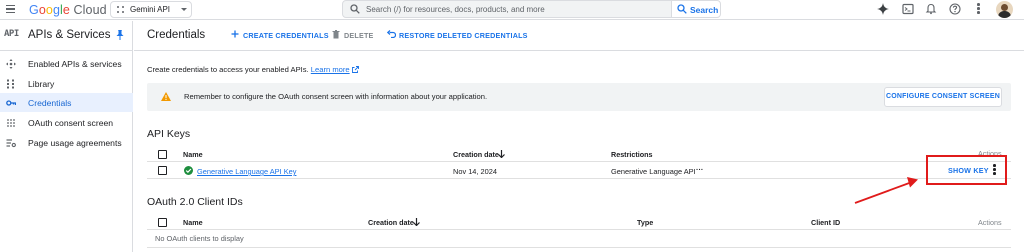 This screenshot has width=1024, height=252. I want to click on consent-dots-icon, so click(11, 123).